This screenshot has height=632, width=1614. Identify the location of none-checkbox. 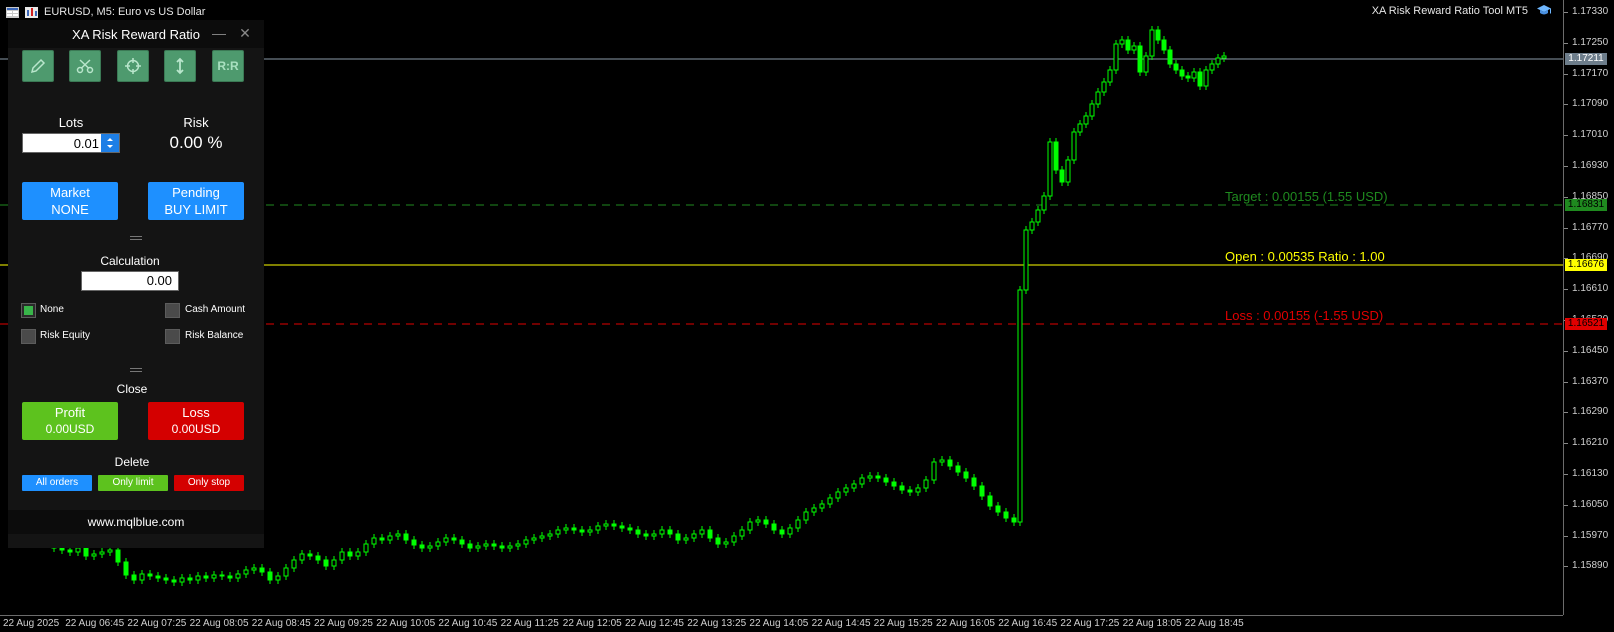
(28, 310).